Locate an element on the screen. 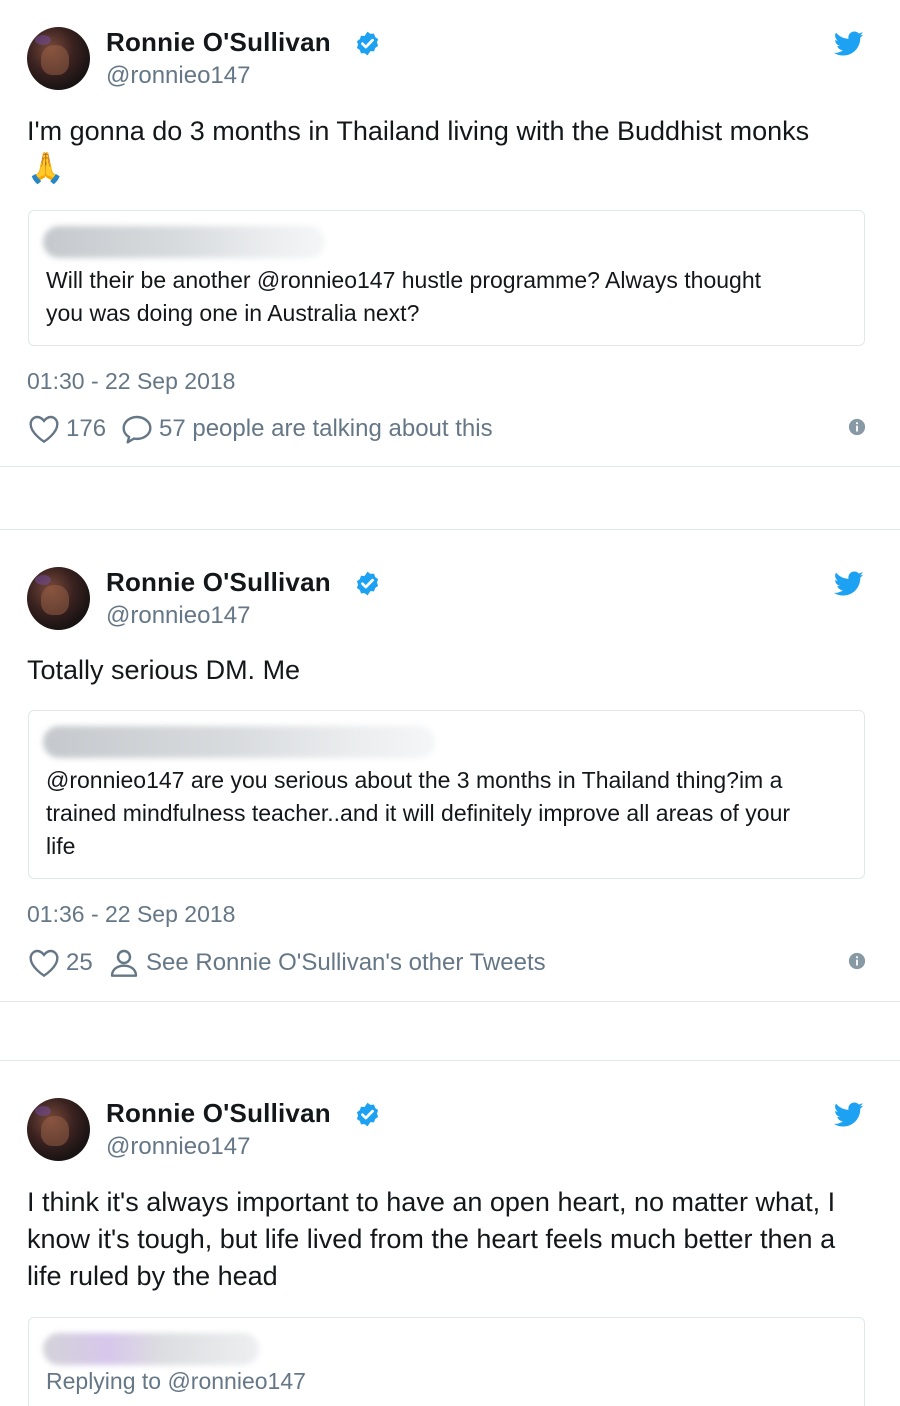 The width and height of the screenshot is (900, 1406). quoted-text-line: you was doing one in Australia next? is located at coordinates (233, 313).